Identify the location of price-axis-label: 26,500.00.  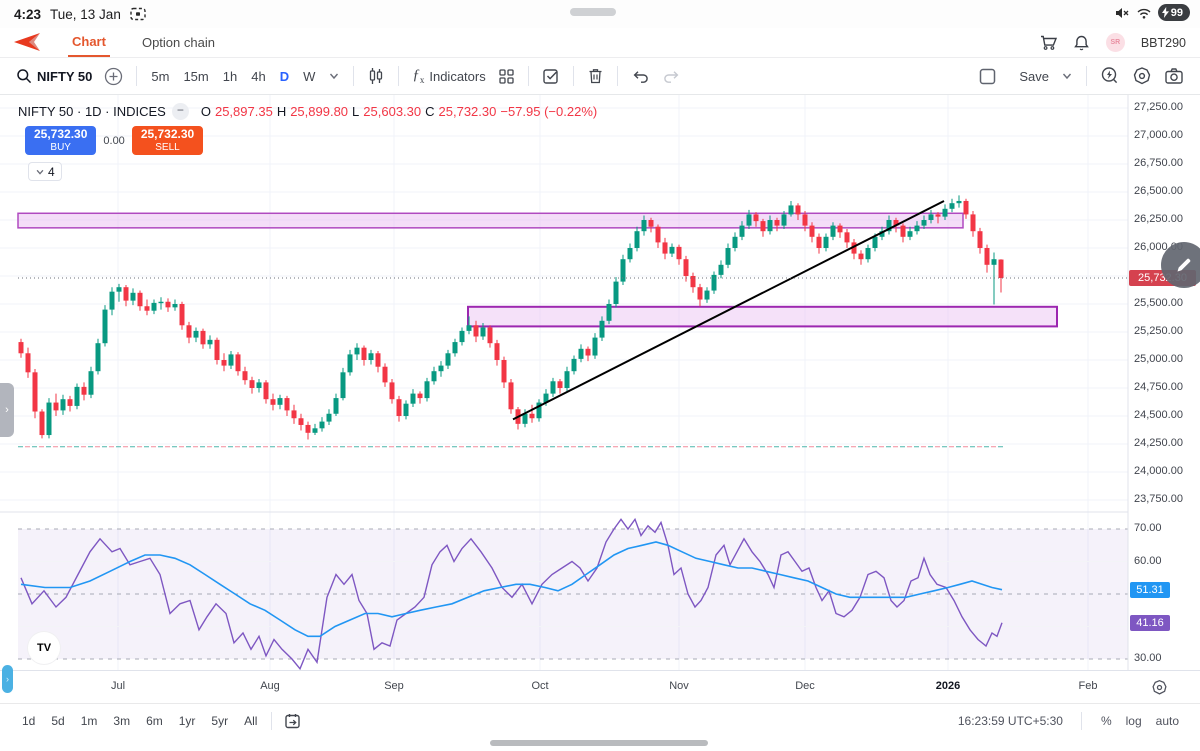
(1158, 191).